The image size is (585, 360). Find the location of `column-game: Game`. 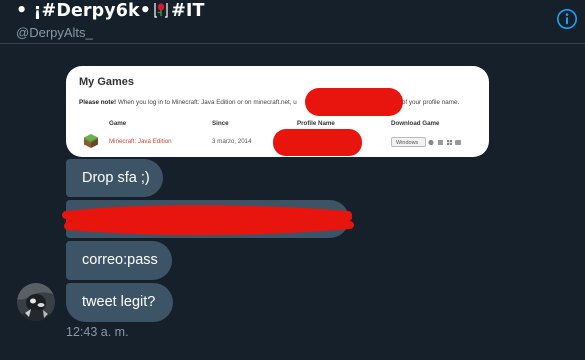

column-game: Game is located at coordinates (118, 123).